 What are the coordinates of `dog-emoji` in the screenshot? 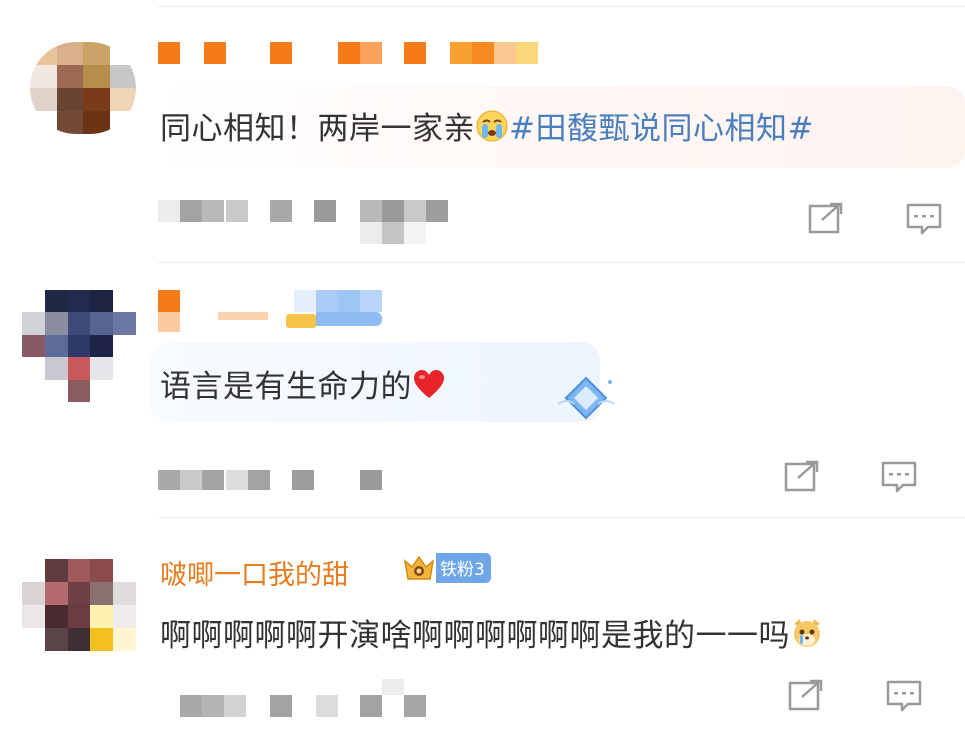 It's located at (807, 637).